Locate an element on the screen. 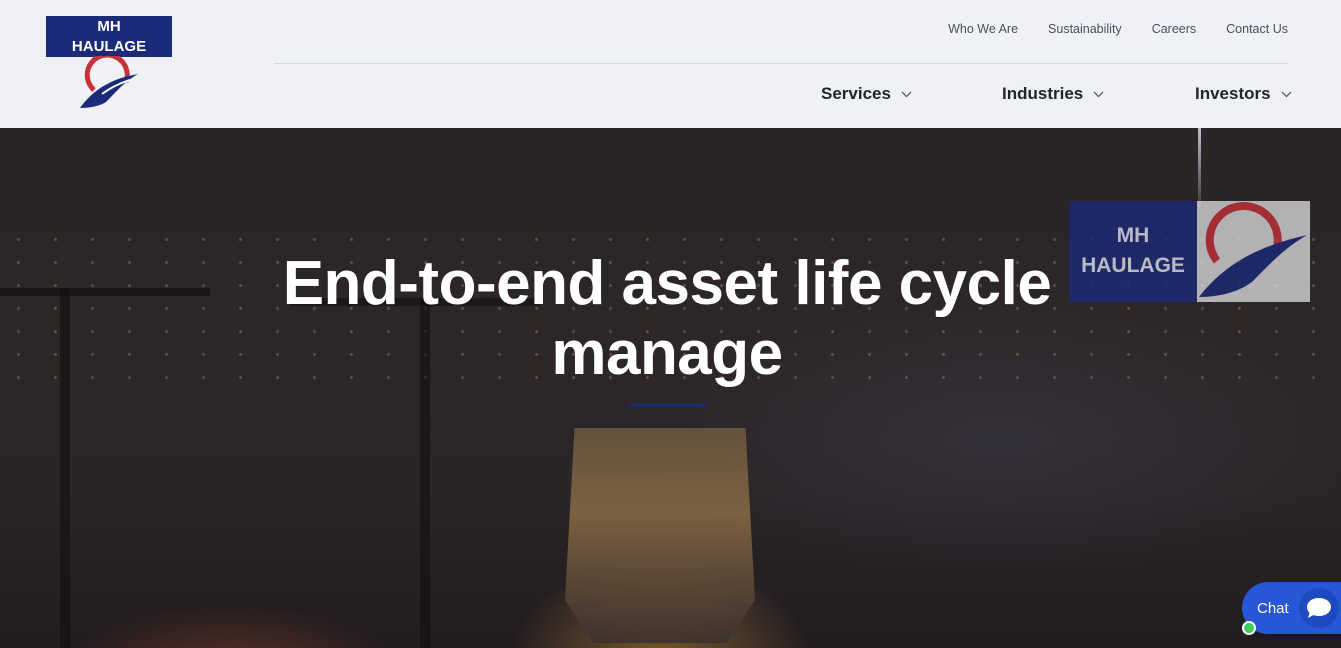 The width and height of the screenshot is (1341, 648). logo-line-1: MH is located at coordinates (109, 26).